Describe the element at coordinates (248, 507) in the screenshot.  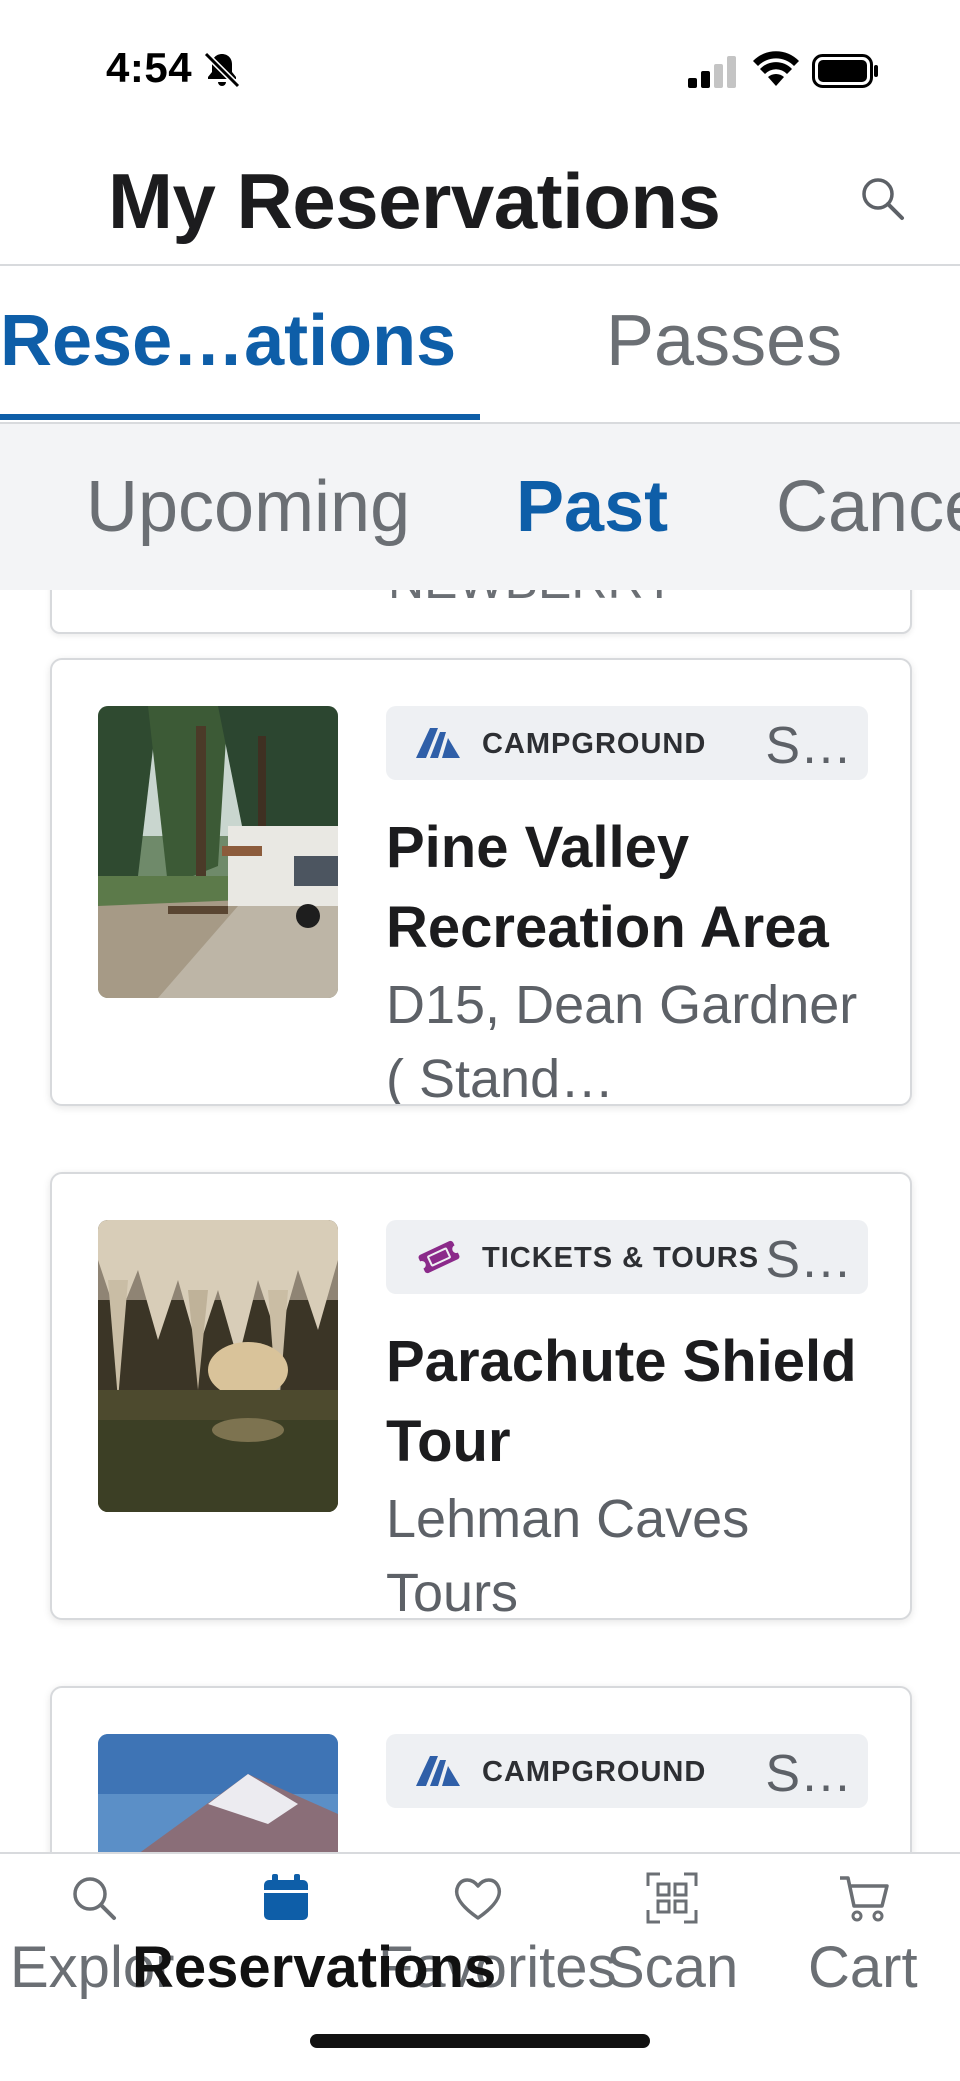
I see `tab-upcoming: Upcoming` at that location.